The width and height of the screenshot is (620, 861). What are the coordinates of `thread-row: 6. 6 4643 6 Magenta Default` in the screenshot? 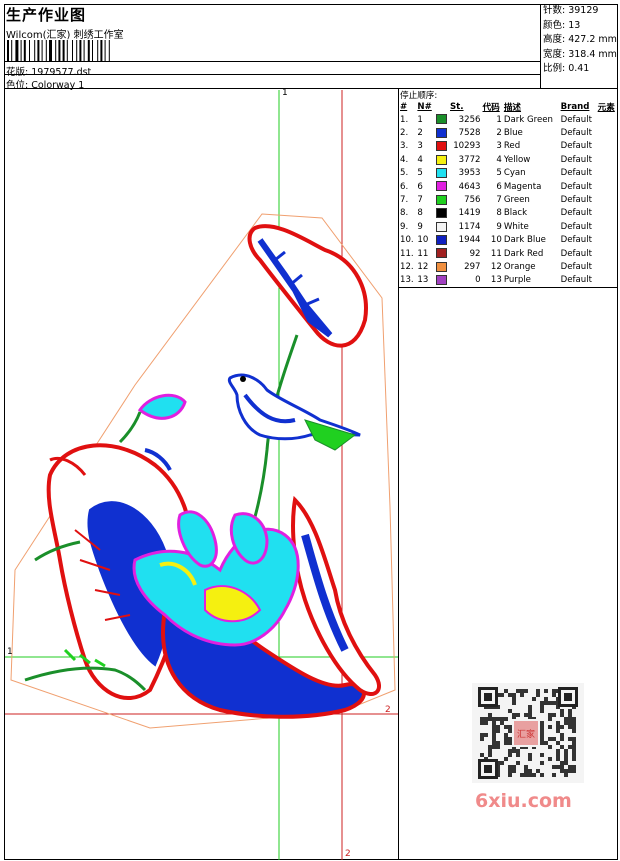 It's located at (508, 186).